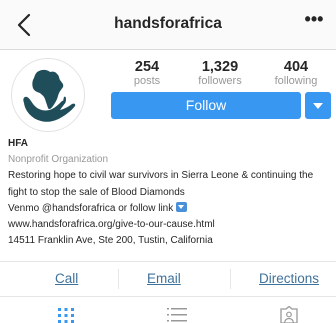  I want to click on following-label: following, so click(296, 81).